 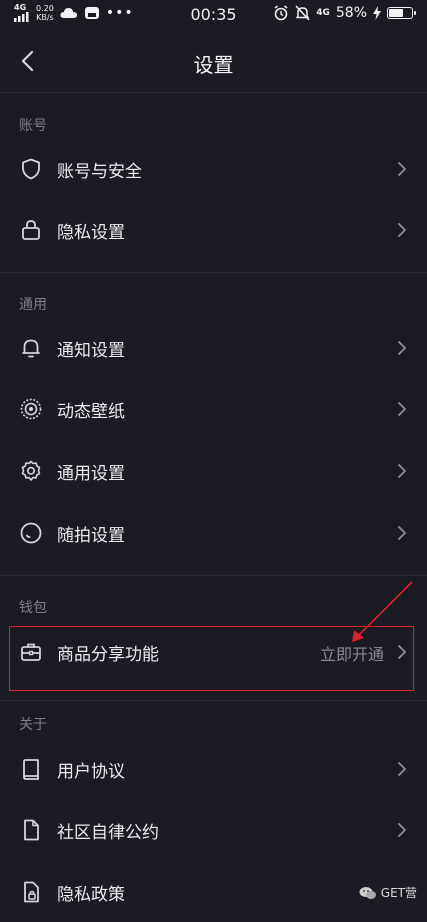 I want to click on shield-icon, so click(x=31, y=169).